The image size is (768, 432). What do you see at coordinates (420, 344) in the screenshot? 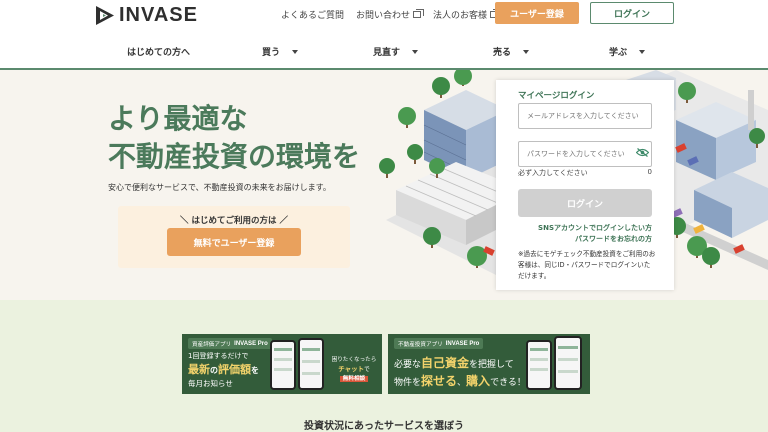
I see `banner-tag-label: 不動産投資アプリ` at bounding box center [420, 344].